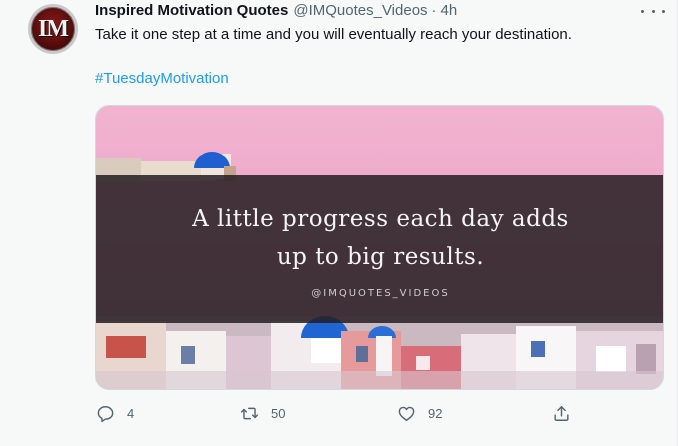 Image resolution: width=678 pixels, height=446 pixels. Describe the element at coordinates (131, 413) in the screenshot. I see `reply-count: 4` at that location.